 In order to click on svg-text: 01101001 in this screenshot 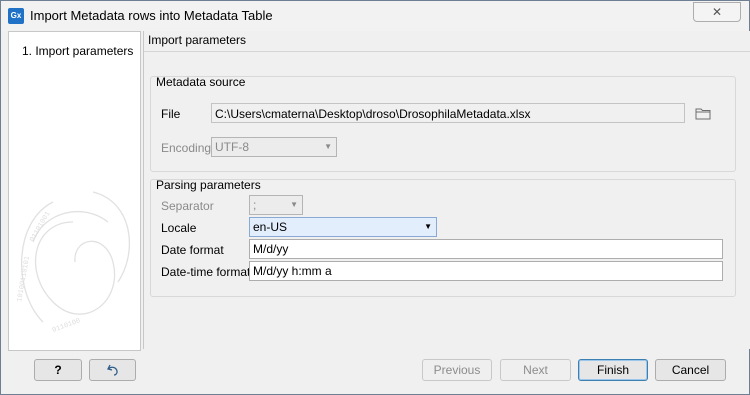, I will do `click(41, 226)`.